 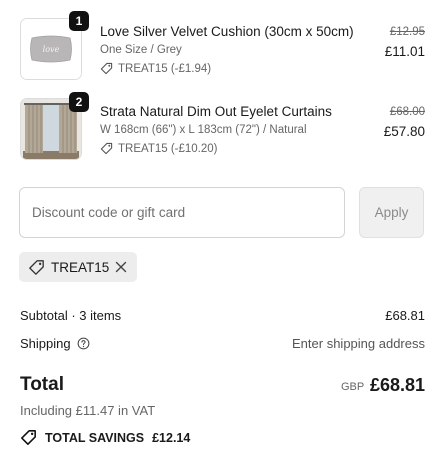 I want to click on discount-code-input, so click(x=182, y=212).